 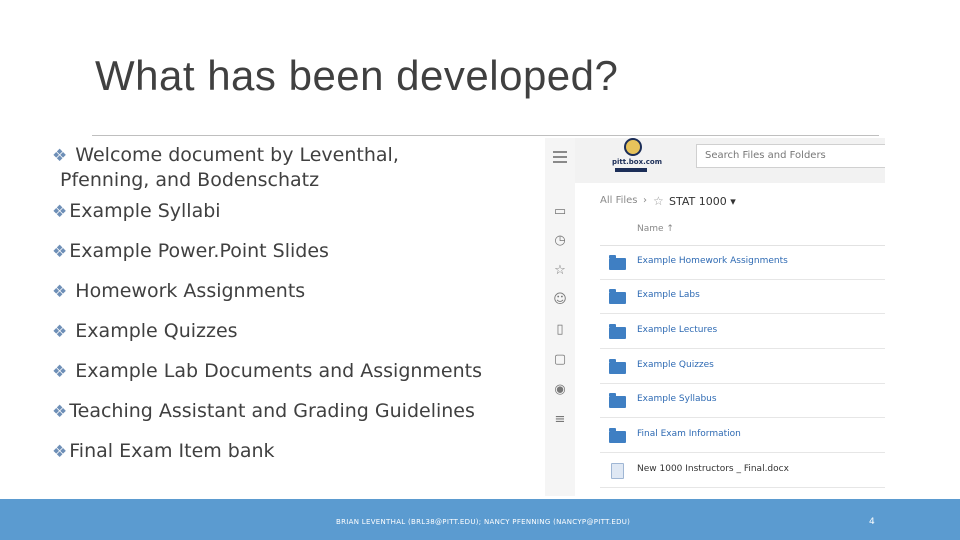 I want to click on bullet-item: ❖ Final Exam Item bank, so click(x=287, y=459).